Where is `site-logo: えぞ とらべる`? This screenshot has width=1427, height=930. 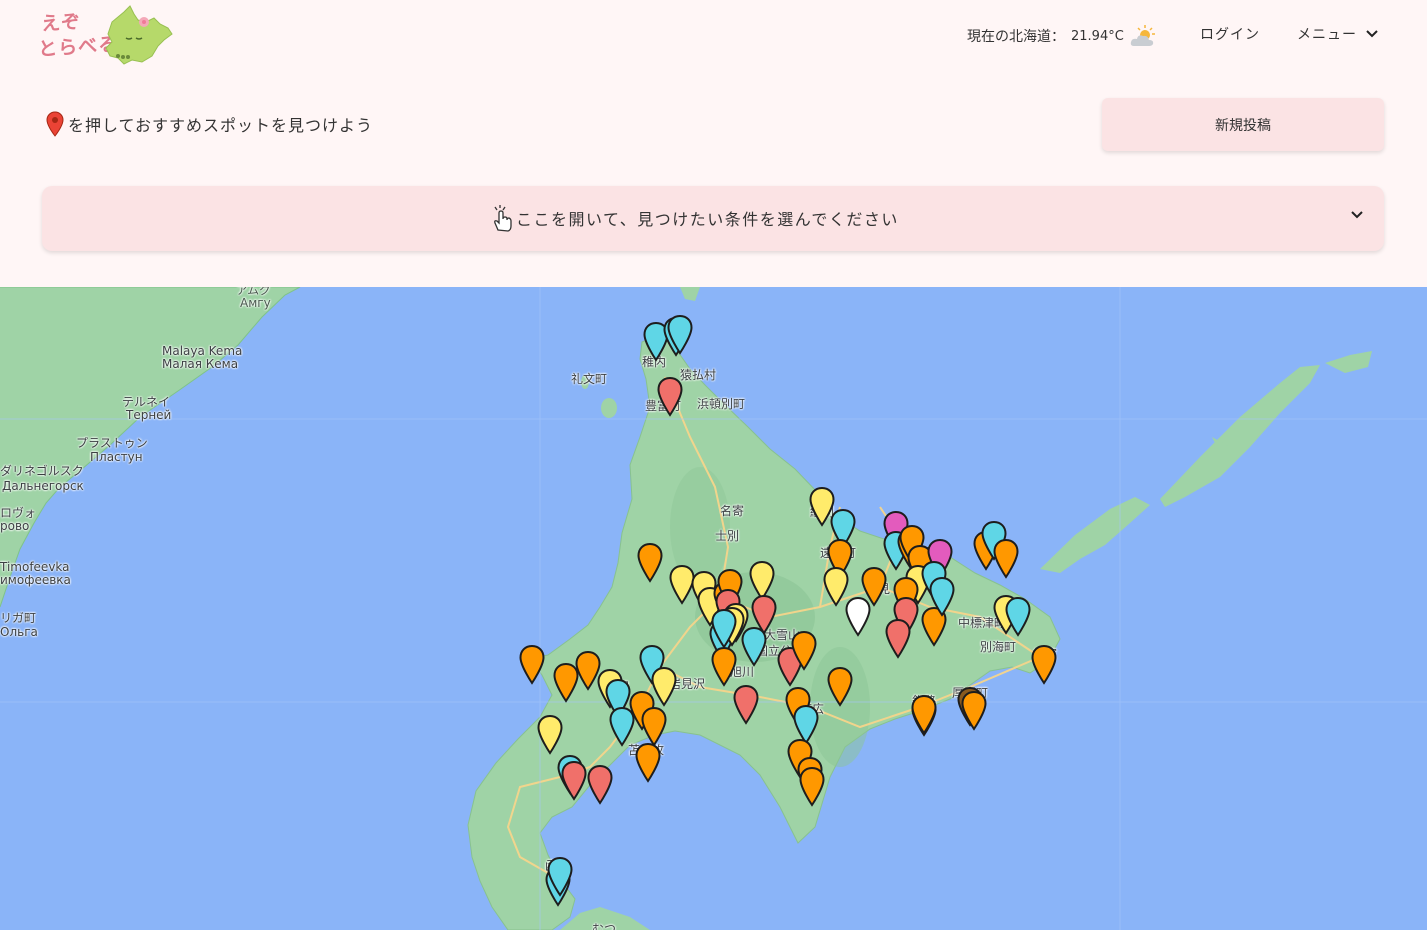 site-logo: えぞ とらべる is located at coordinates (106, 36).